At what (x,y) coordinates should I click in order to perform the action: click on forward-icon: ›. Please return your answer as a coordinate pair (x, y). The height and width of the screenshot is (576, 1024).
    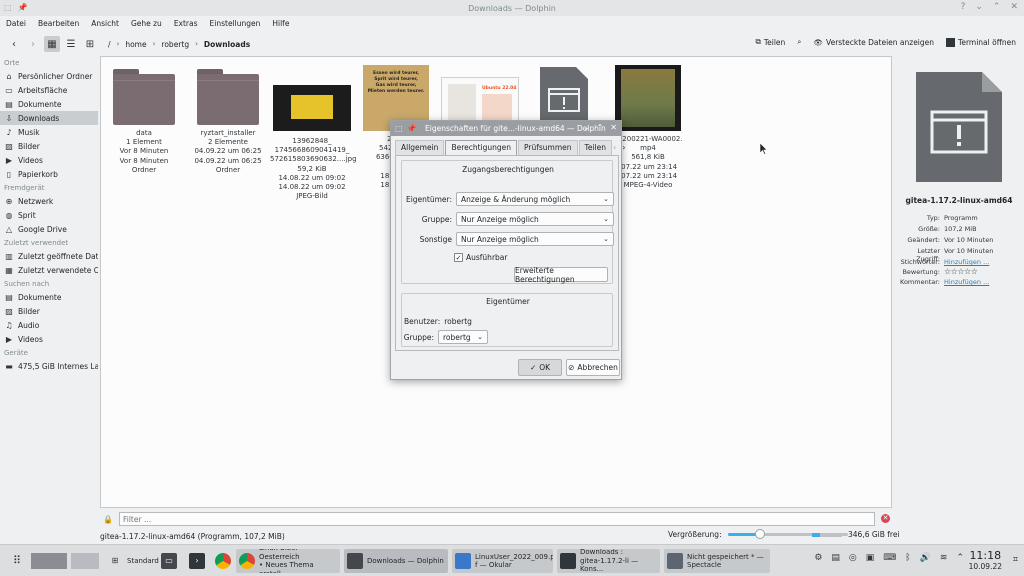
    Looking at the image, I should click on (33, 44).